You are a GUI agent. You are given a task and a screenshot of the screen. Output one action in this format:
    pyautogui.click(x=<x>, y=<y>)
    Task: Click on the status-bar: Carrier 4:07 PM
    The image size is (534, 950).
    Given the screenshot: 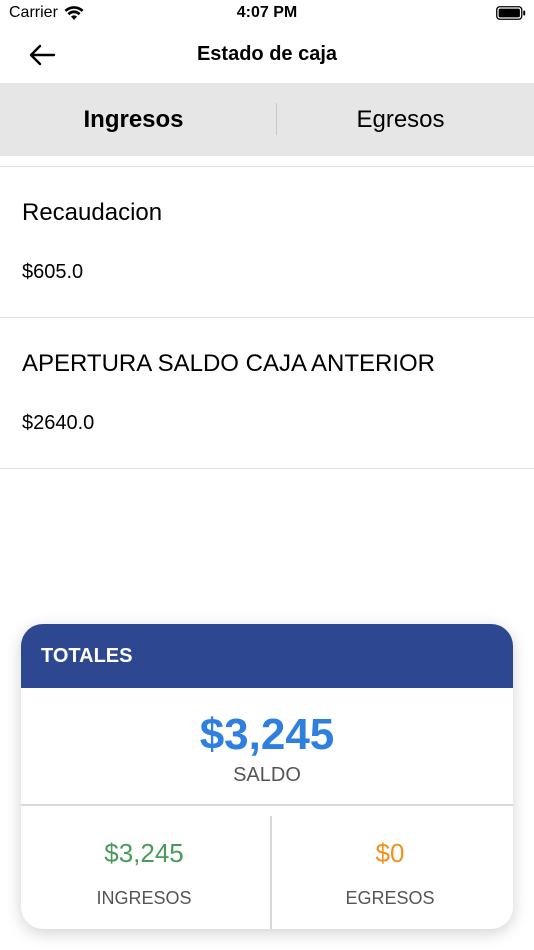 What is the action you would take?
    pyautogui.click(x=267, y=14)
    